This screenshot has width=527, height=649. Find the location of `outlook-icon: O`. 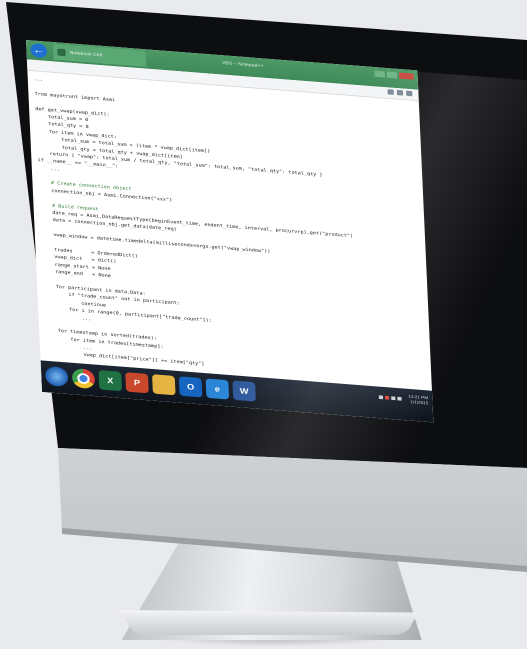

outlook-icon: O is located at coordinates (190, 387).